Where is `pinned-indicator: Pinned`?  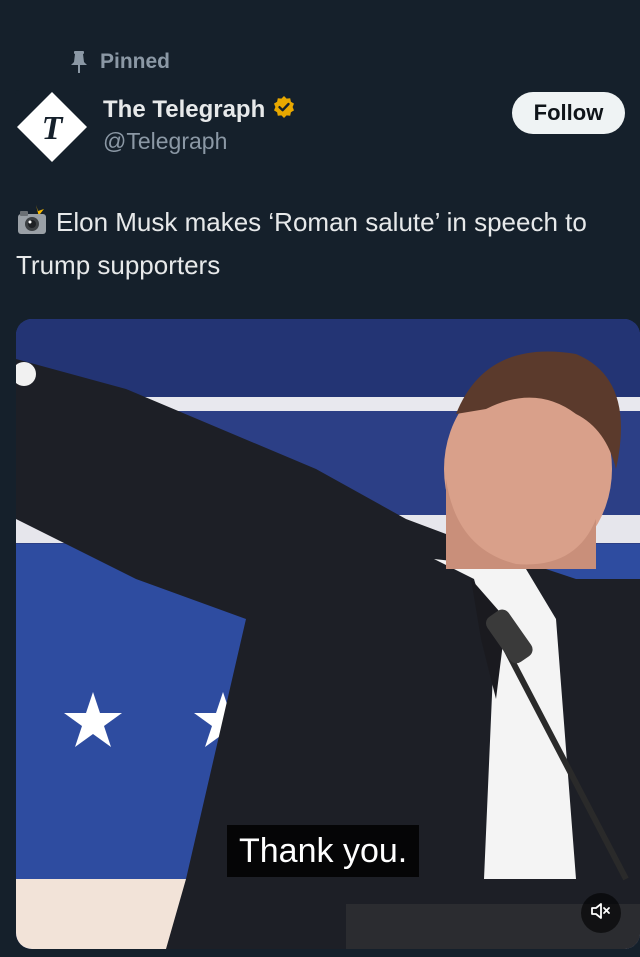
pinned-indicator: Pinned is located at coordinates (120, 62).